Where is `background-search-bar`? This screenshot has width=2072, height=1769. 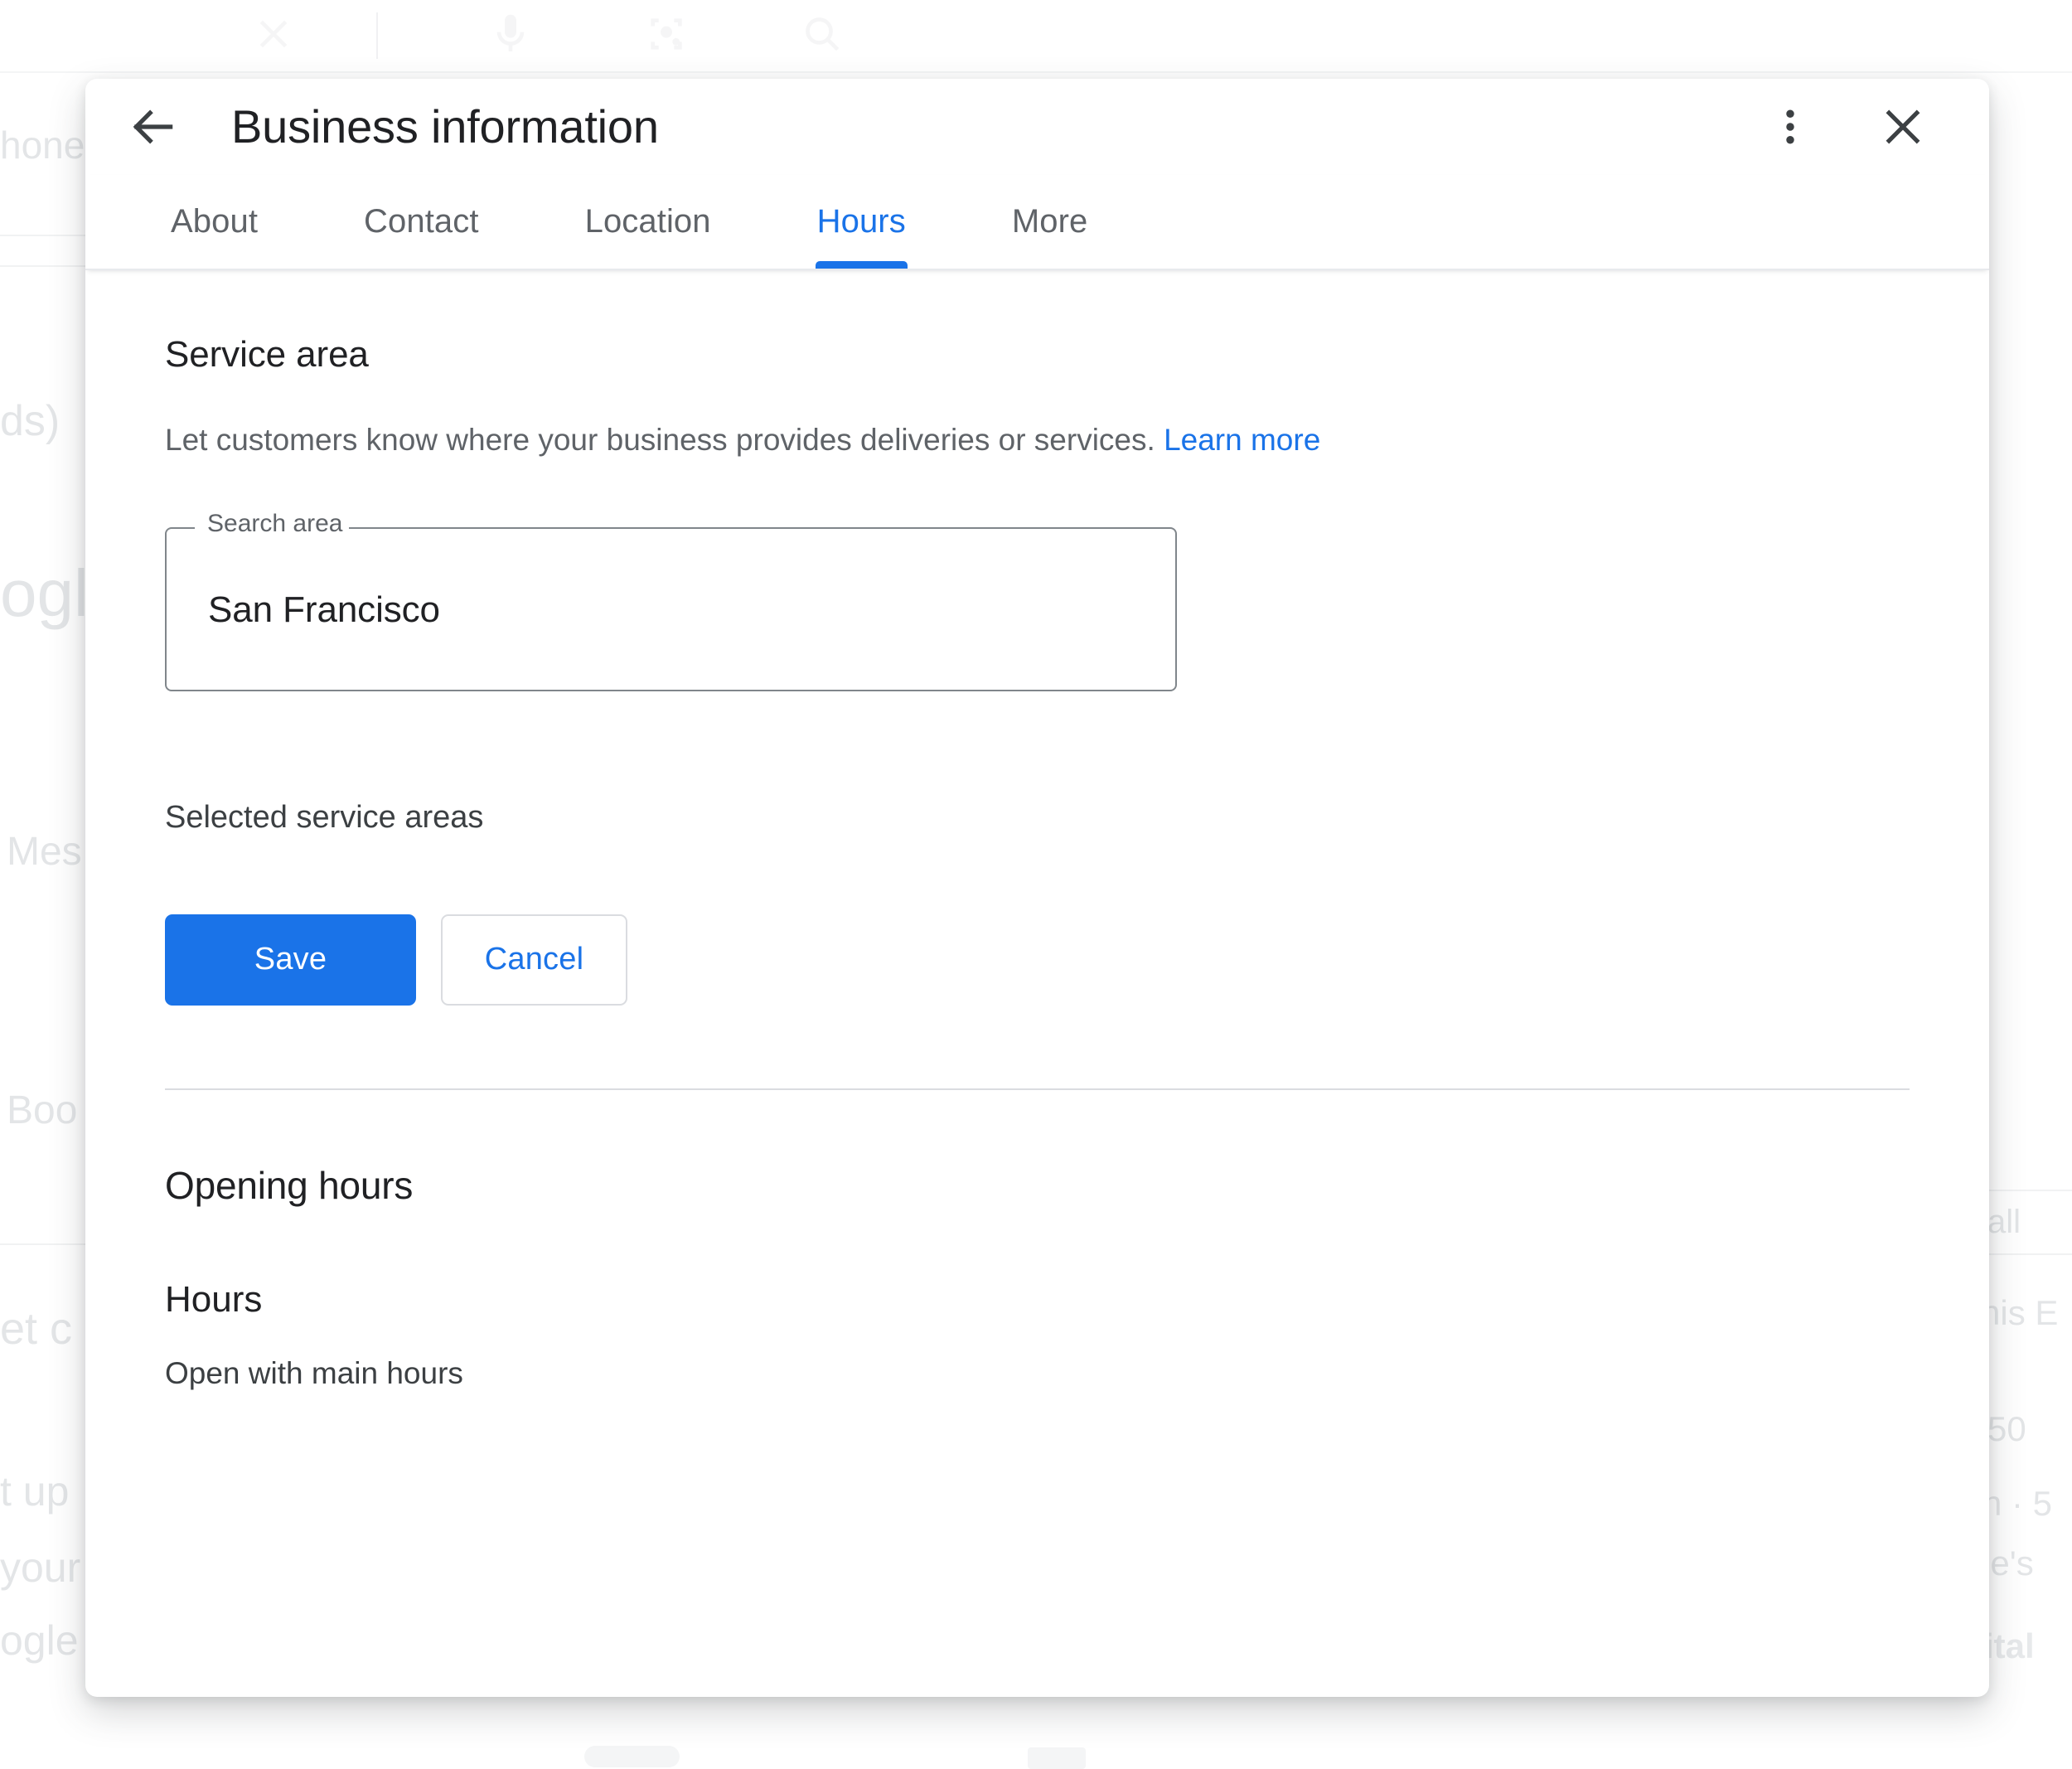
background-search-bar is located at coordinates (1036, 36).